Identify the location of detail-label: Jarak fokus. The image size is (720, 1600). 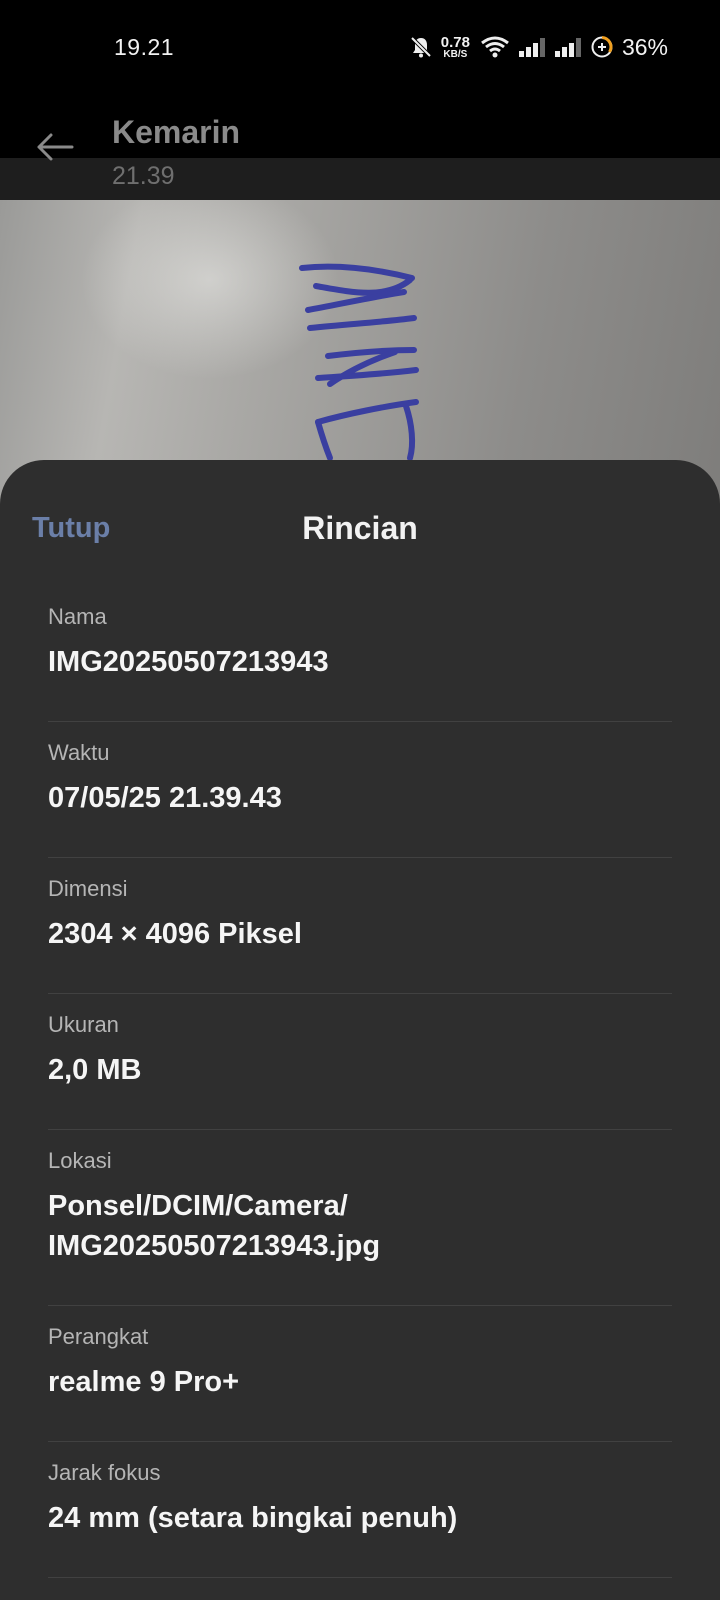
(104, 1472).